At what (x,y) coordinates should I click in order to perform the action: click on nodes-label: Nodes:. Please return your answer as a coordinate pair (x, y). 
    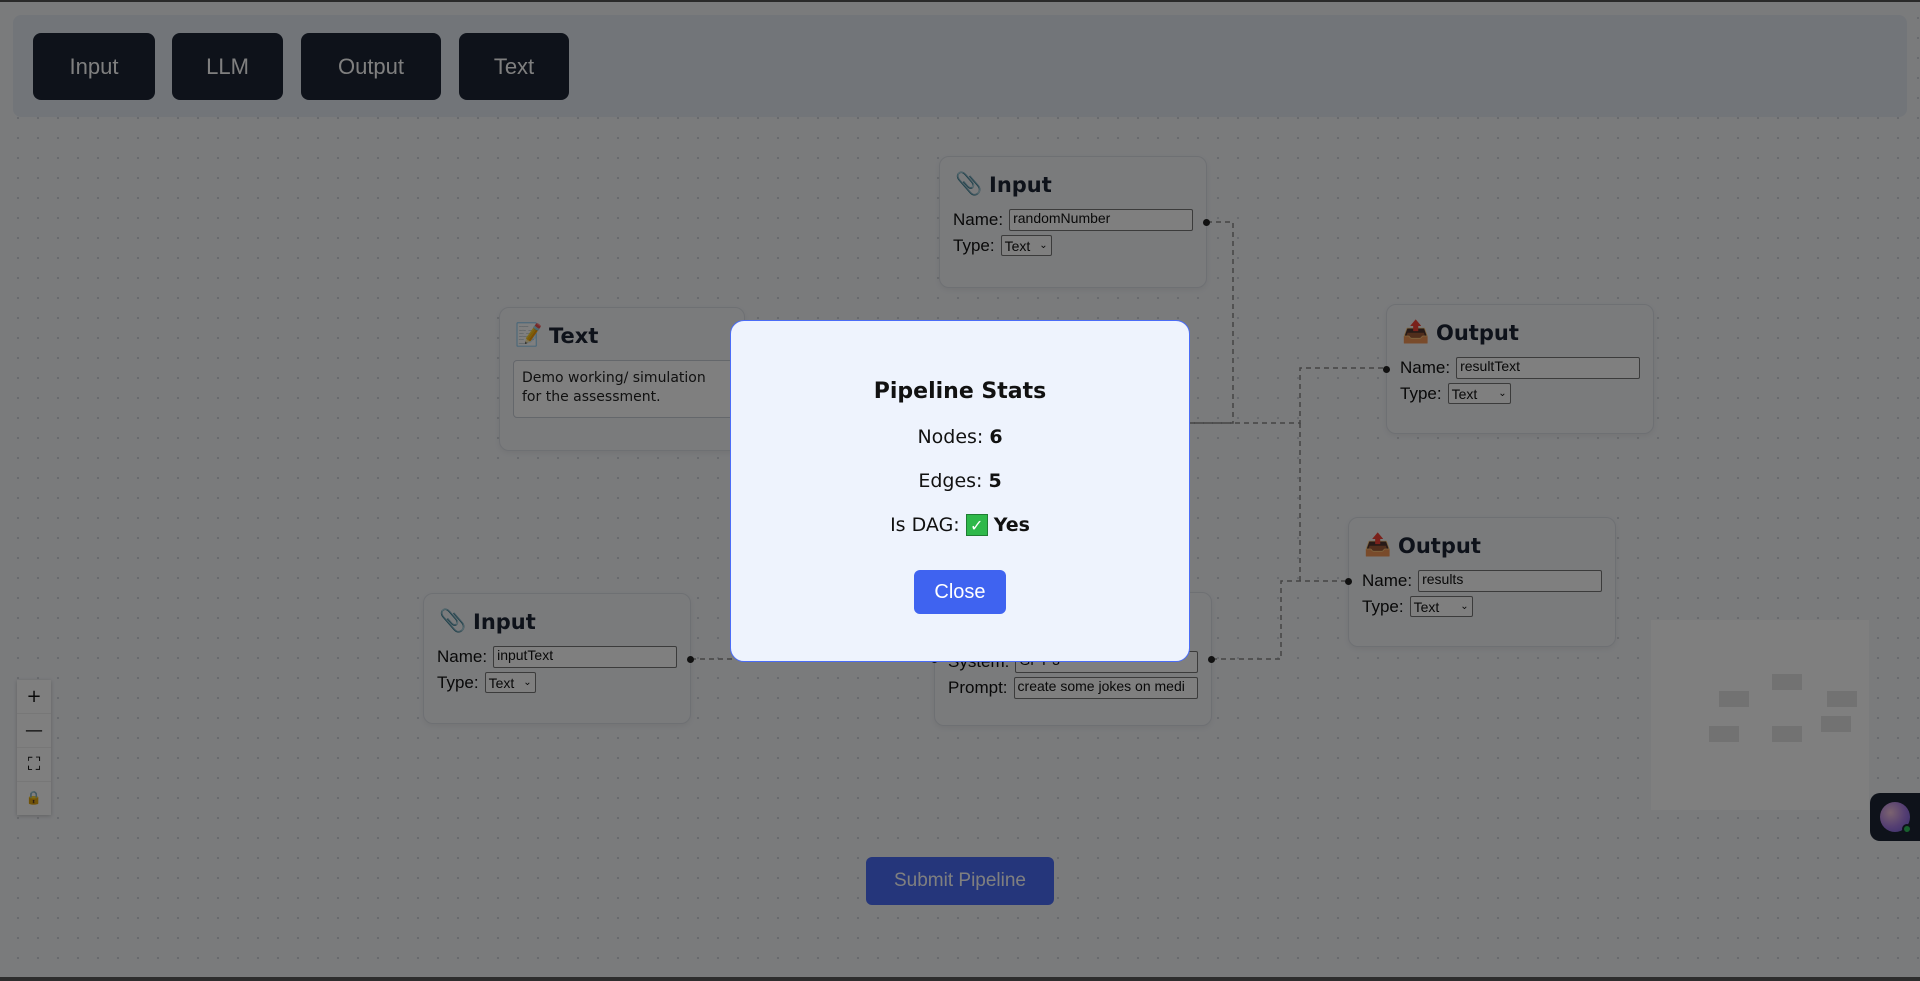
    Looking at the image, I should click on (950, 437).